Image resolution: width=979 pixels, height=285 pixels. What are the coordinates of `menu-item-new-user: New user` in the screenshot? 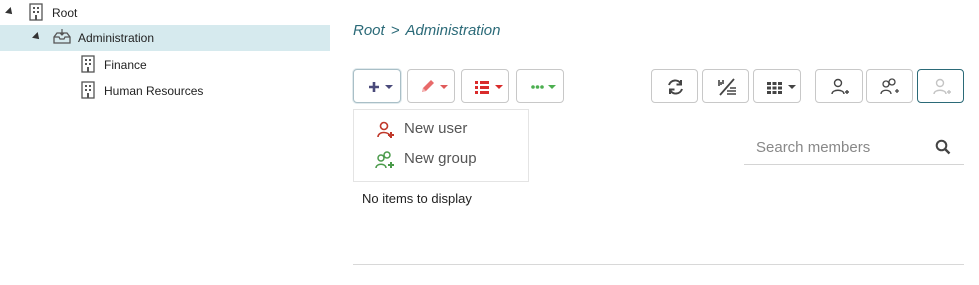 It's located at (441, 129).